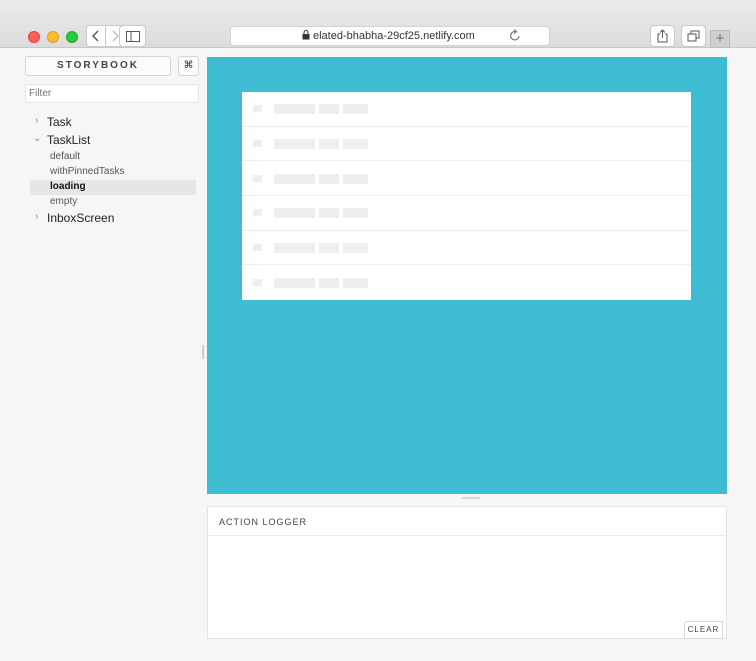 This screenshot has height=661, width=756. I want to click on panel-title: ACTION LOGGER, so click(263, 522).